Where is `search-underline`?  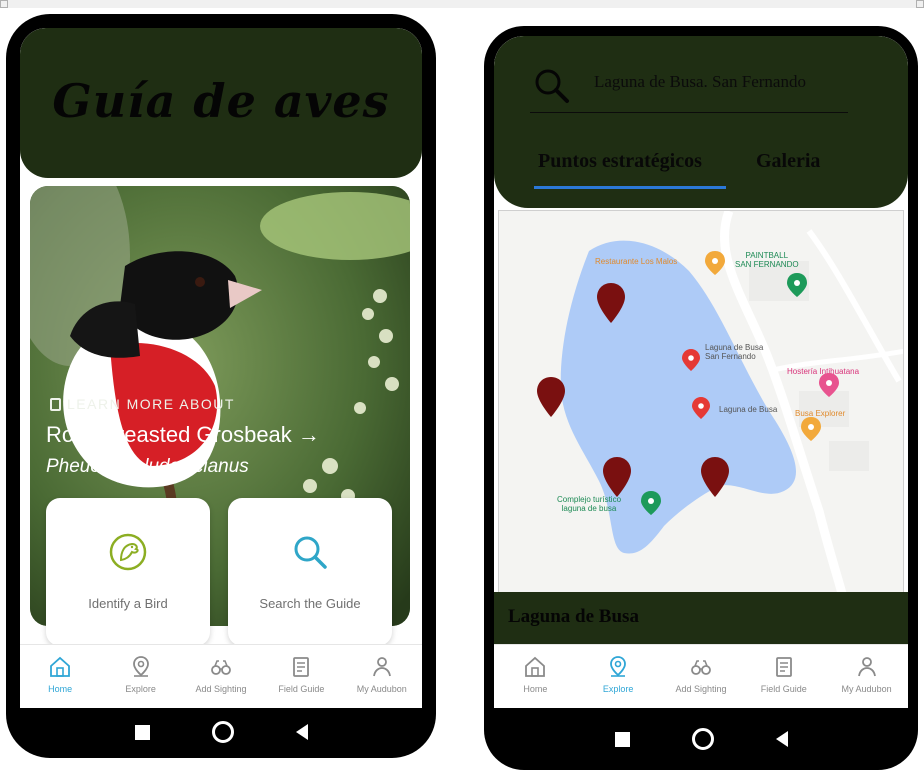 search-underline is located at coordinates (689, 112).